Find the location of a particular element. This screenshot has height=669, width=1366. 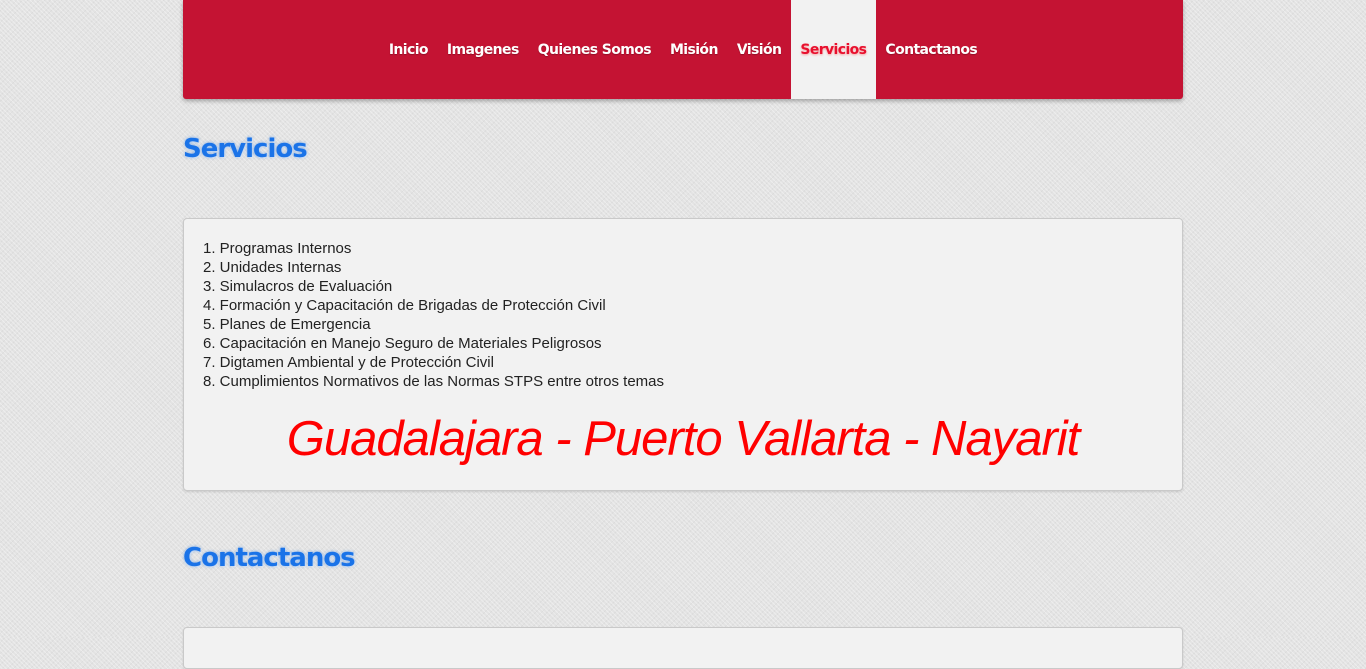

contact-panel is located at coordinates (683, 648).